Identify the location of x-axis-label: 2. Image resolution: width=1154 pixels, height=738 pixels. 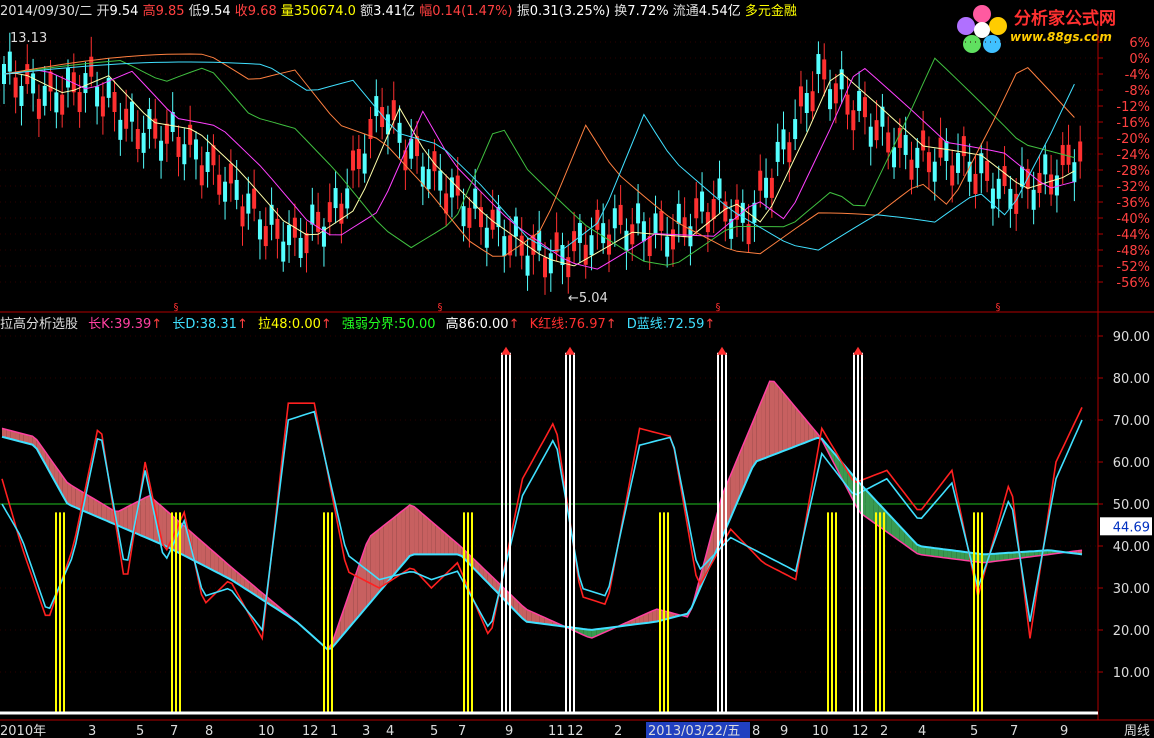
(618, 731).